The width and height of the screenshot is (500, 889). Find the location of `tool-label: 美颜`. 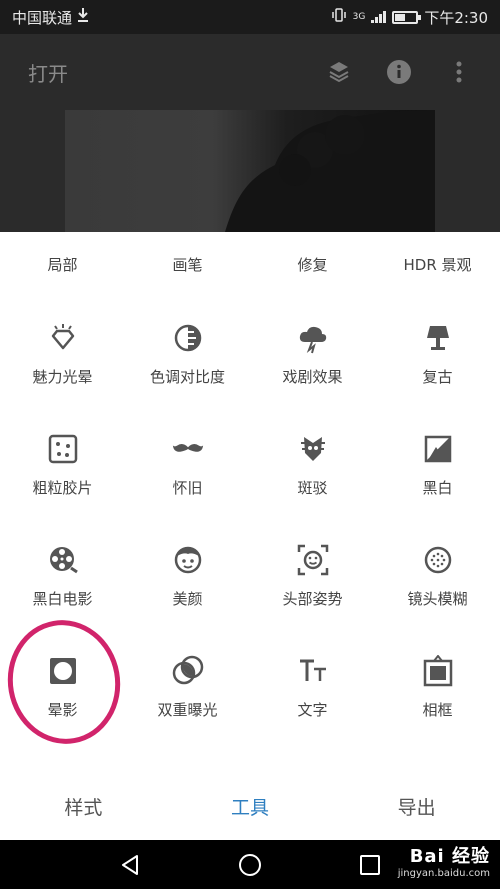

tool-label: 美颜 is located at coordinates (187, 599).